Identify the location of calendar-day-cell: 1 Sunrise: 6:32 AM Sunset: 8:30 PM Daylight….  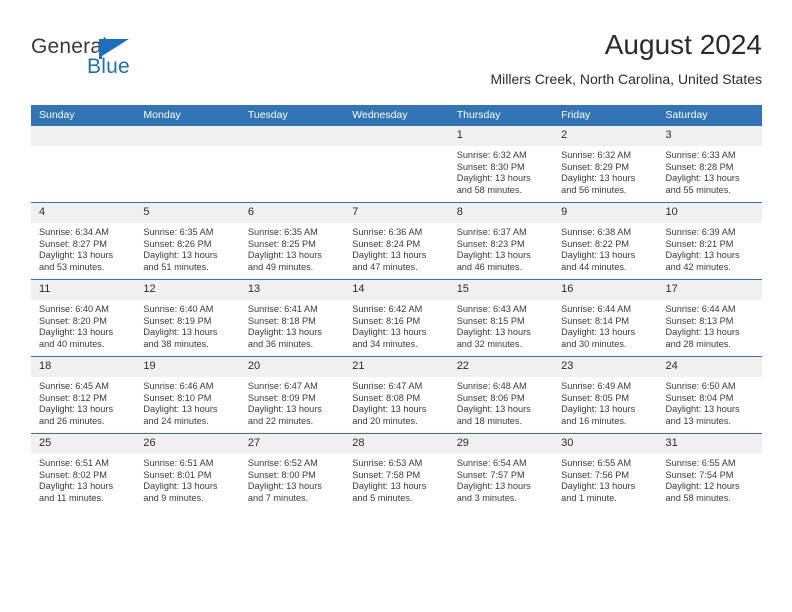
(501, 164).